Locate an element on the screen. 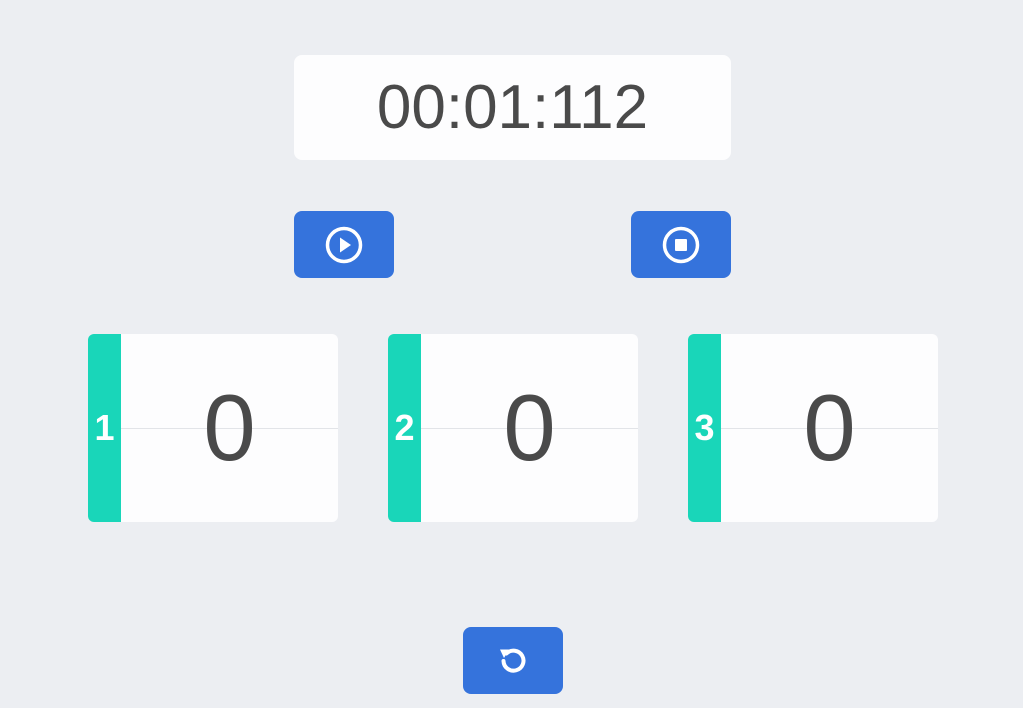 Image resolution: width=1023 pixels, height=708 pixels. lap-index-stripe: 2 is located at coordinates (404, 428).